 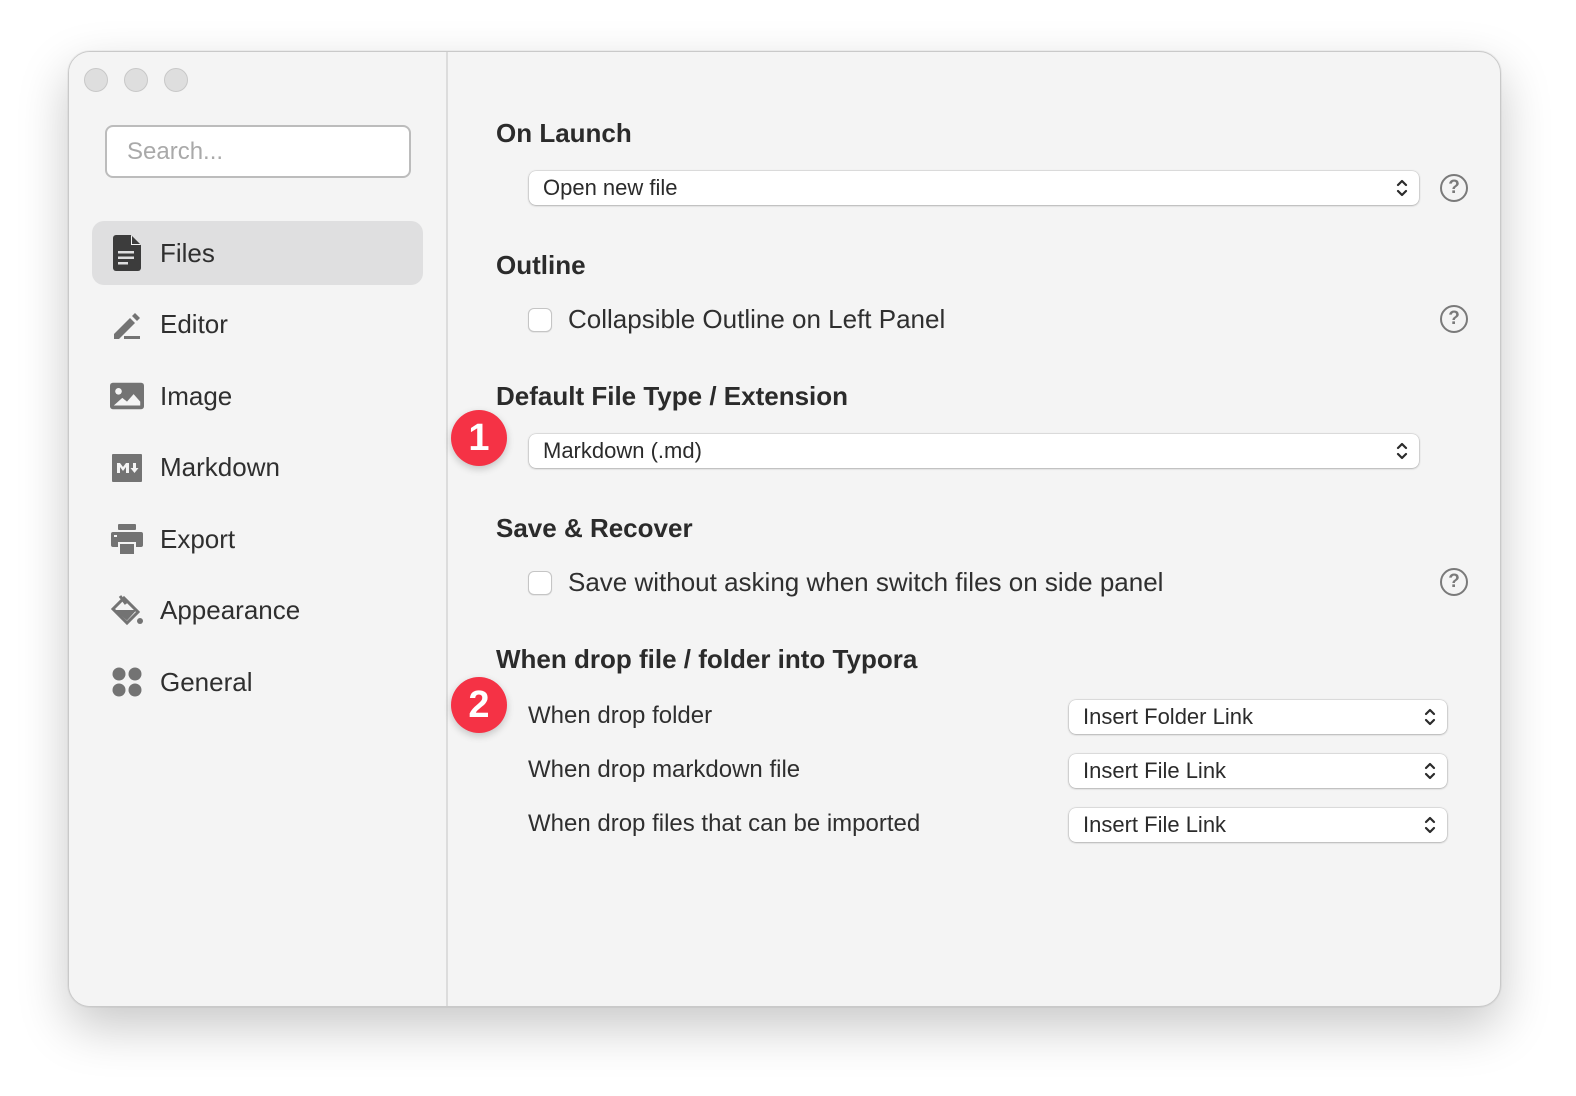 What do you see at coordinates (564, 133) in the screenshot?
I see `on-launch-title: On Launch` at bounding box center [564, 133].